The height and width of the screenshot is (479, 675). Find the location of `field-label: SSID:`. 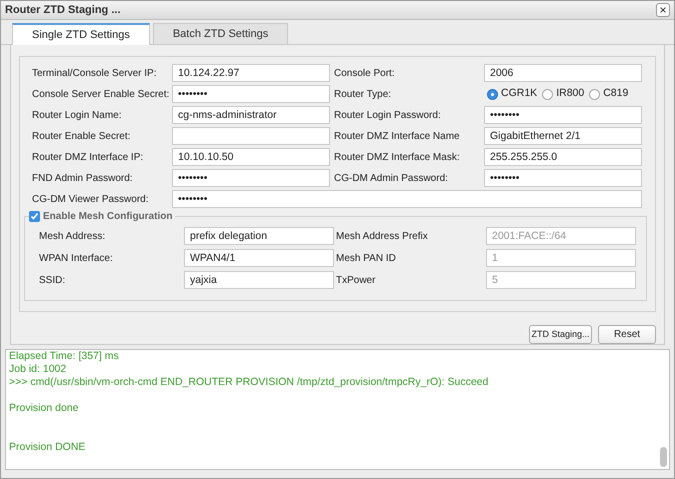

field-label: SSID: is located at coordinates (52, 281).